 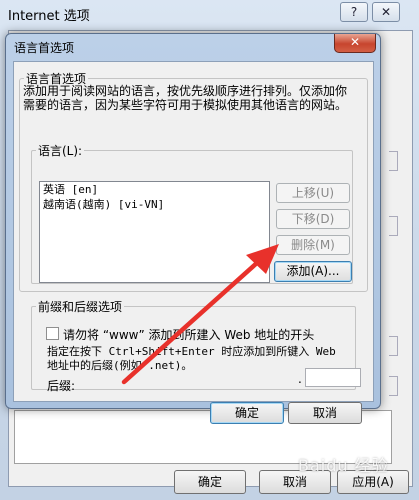 I want to click on suffix-label: 后缀:, so click(x=61, y=386).